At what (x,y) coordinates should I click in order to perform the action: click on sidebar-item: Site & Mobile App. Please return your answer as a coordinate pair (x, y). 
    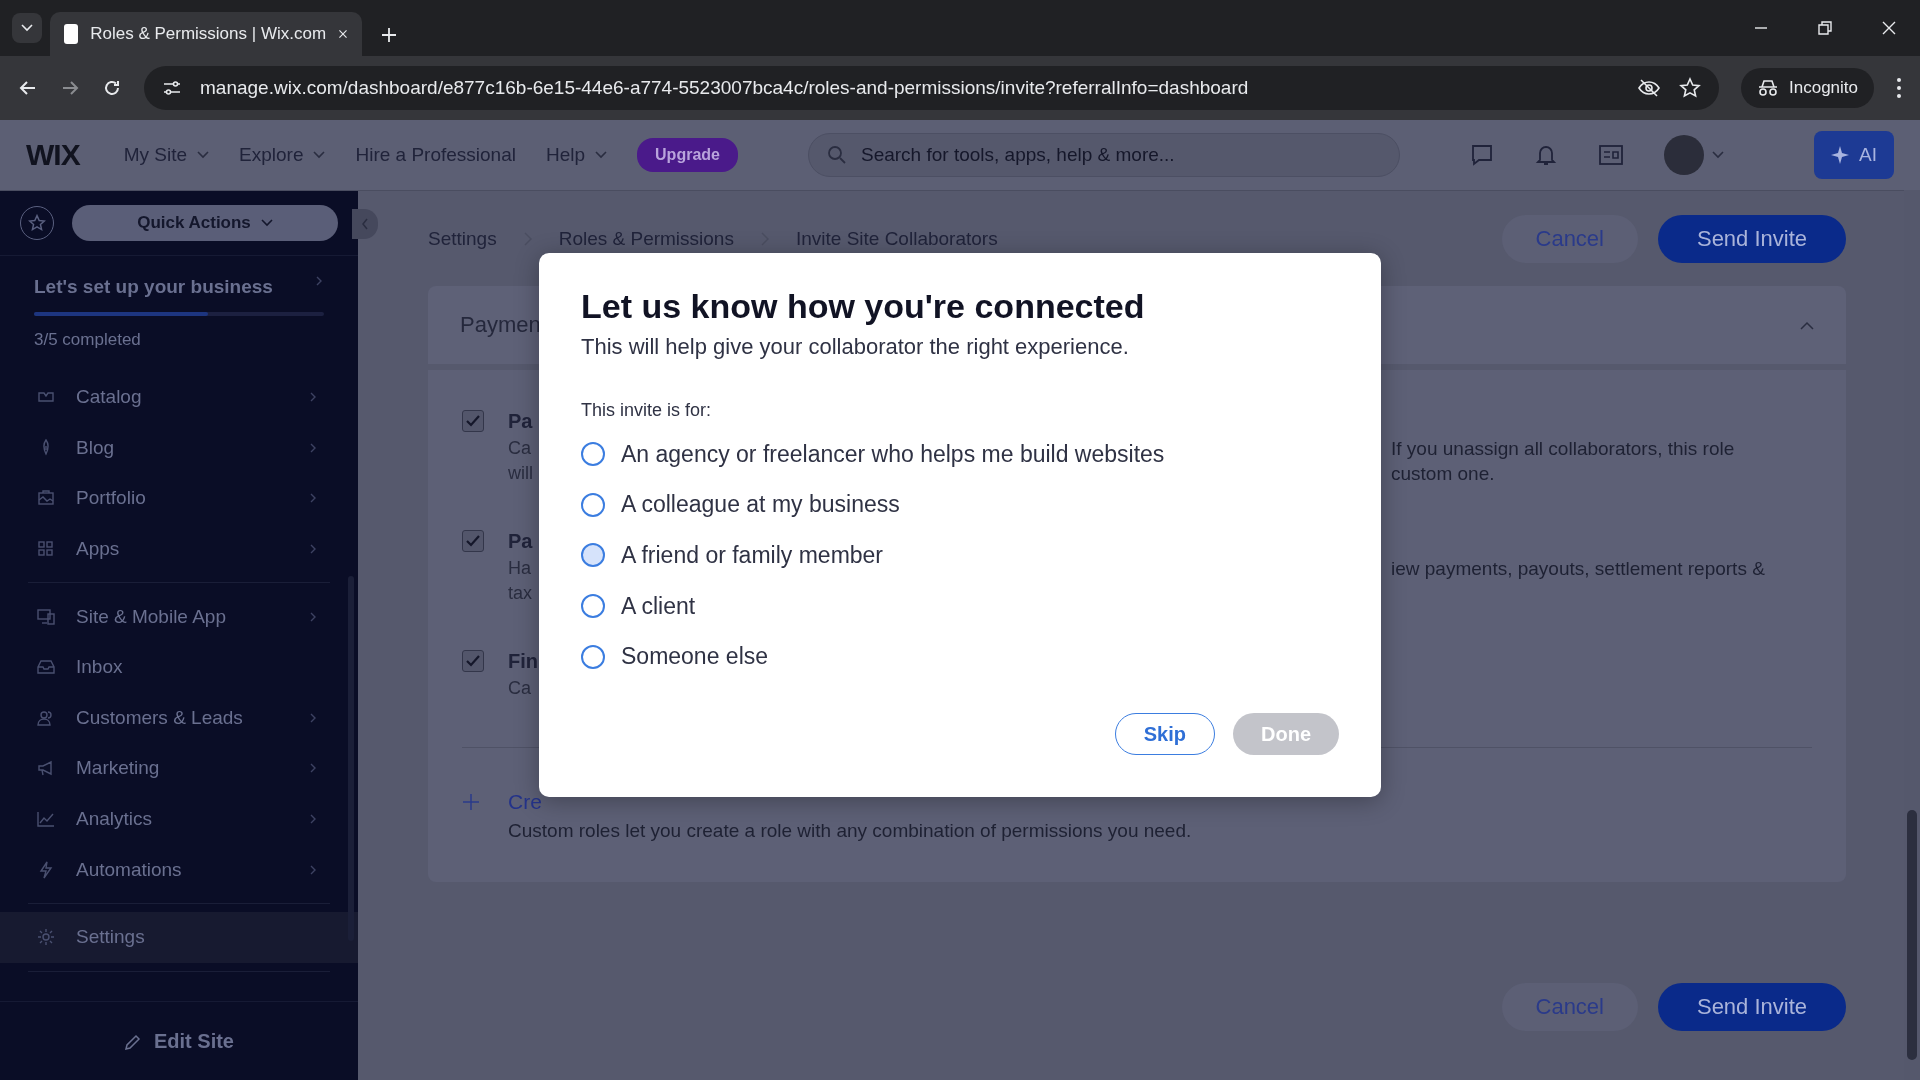
    Looking at the image, I should click on (179, 616).